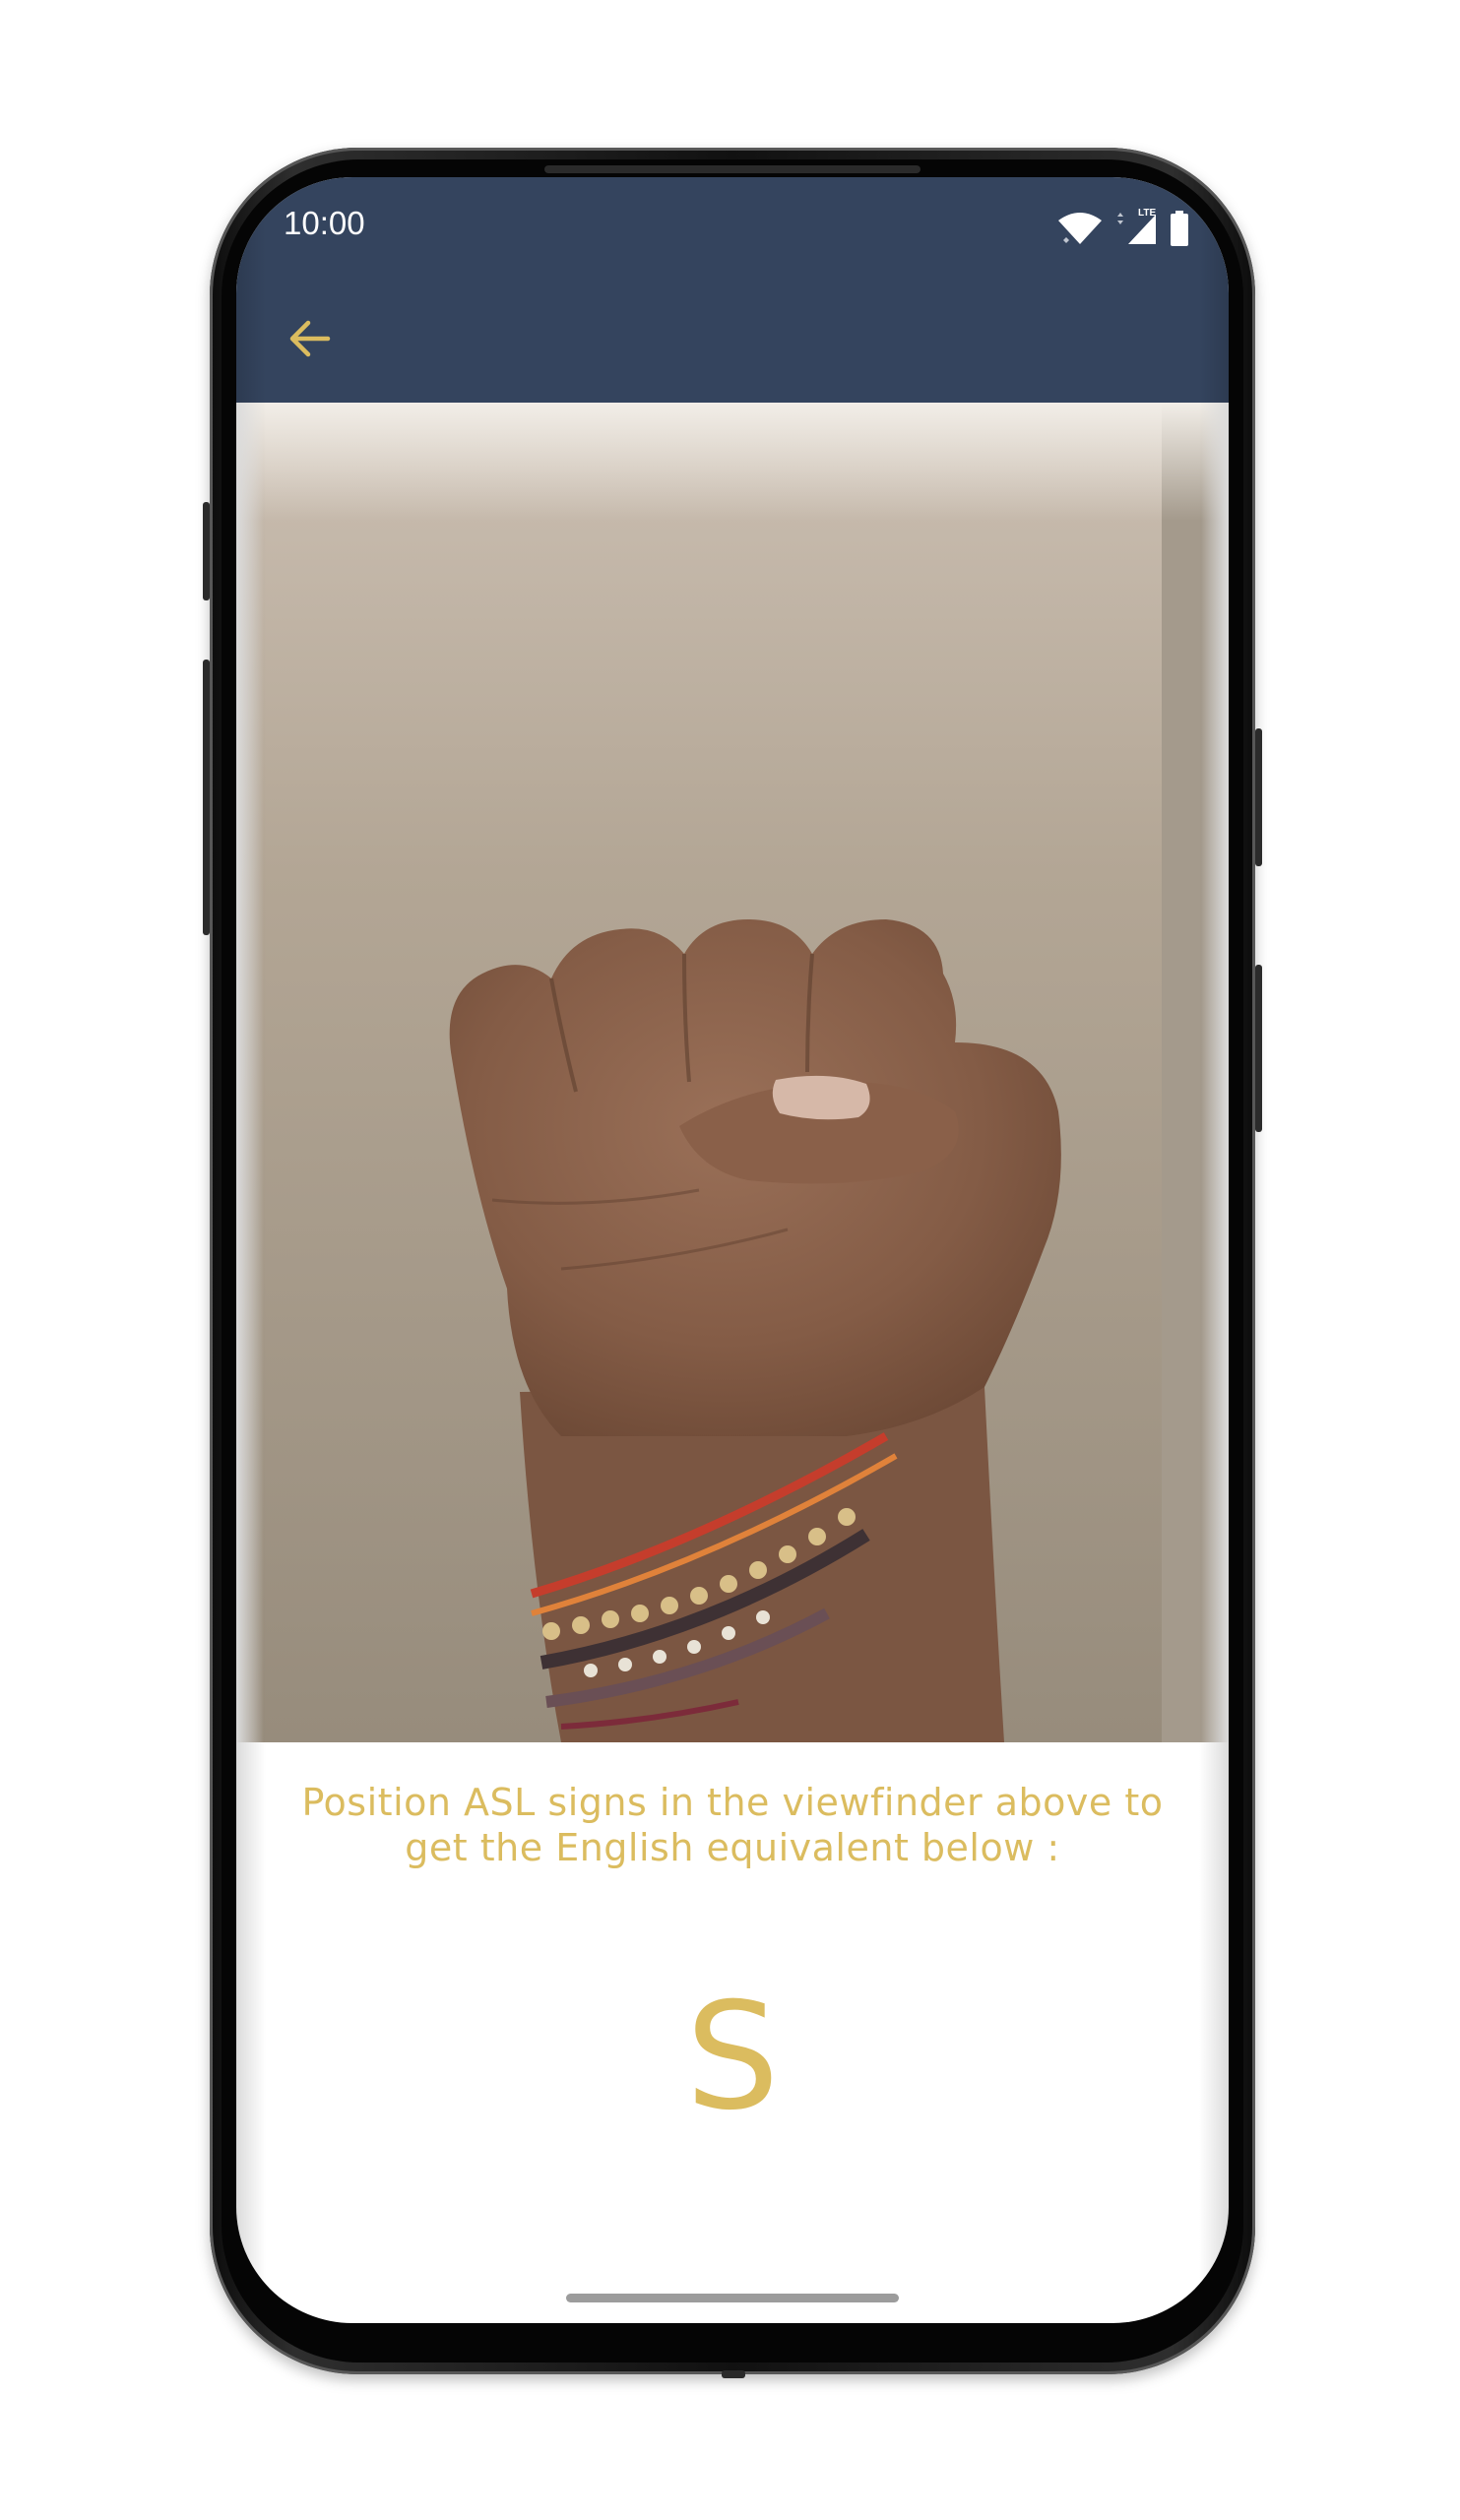 The width and height of the screenshot is (1460, 2520). What do you see at coordinates (1258, 1048) in the screenshot?
I see `power-button` at bounding box center [1258, 1048].